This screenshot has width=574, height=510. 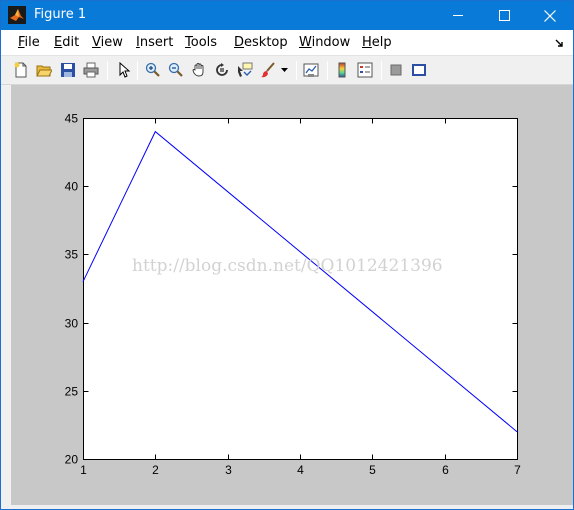 What do you see at coordinates (201, 42) in the screenshot?
I see `menu-tools: Tools` at bounding box center [201, 42].